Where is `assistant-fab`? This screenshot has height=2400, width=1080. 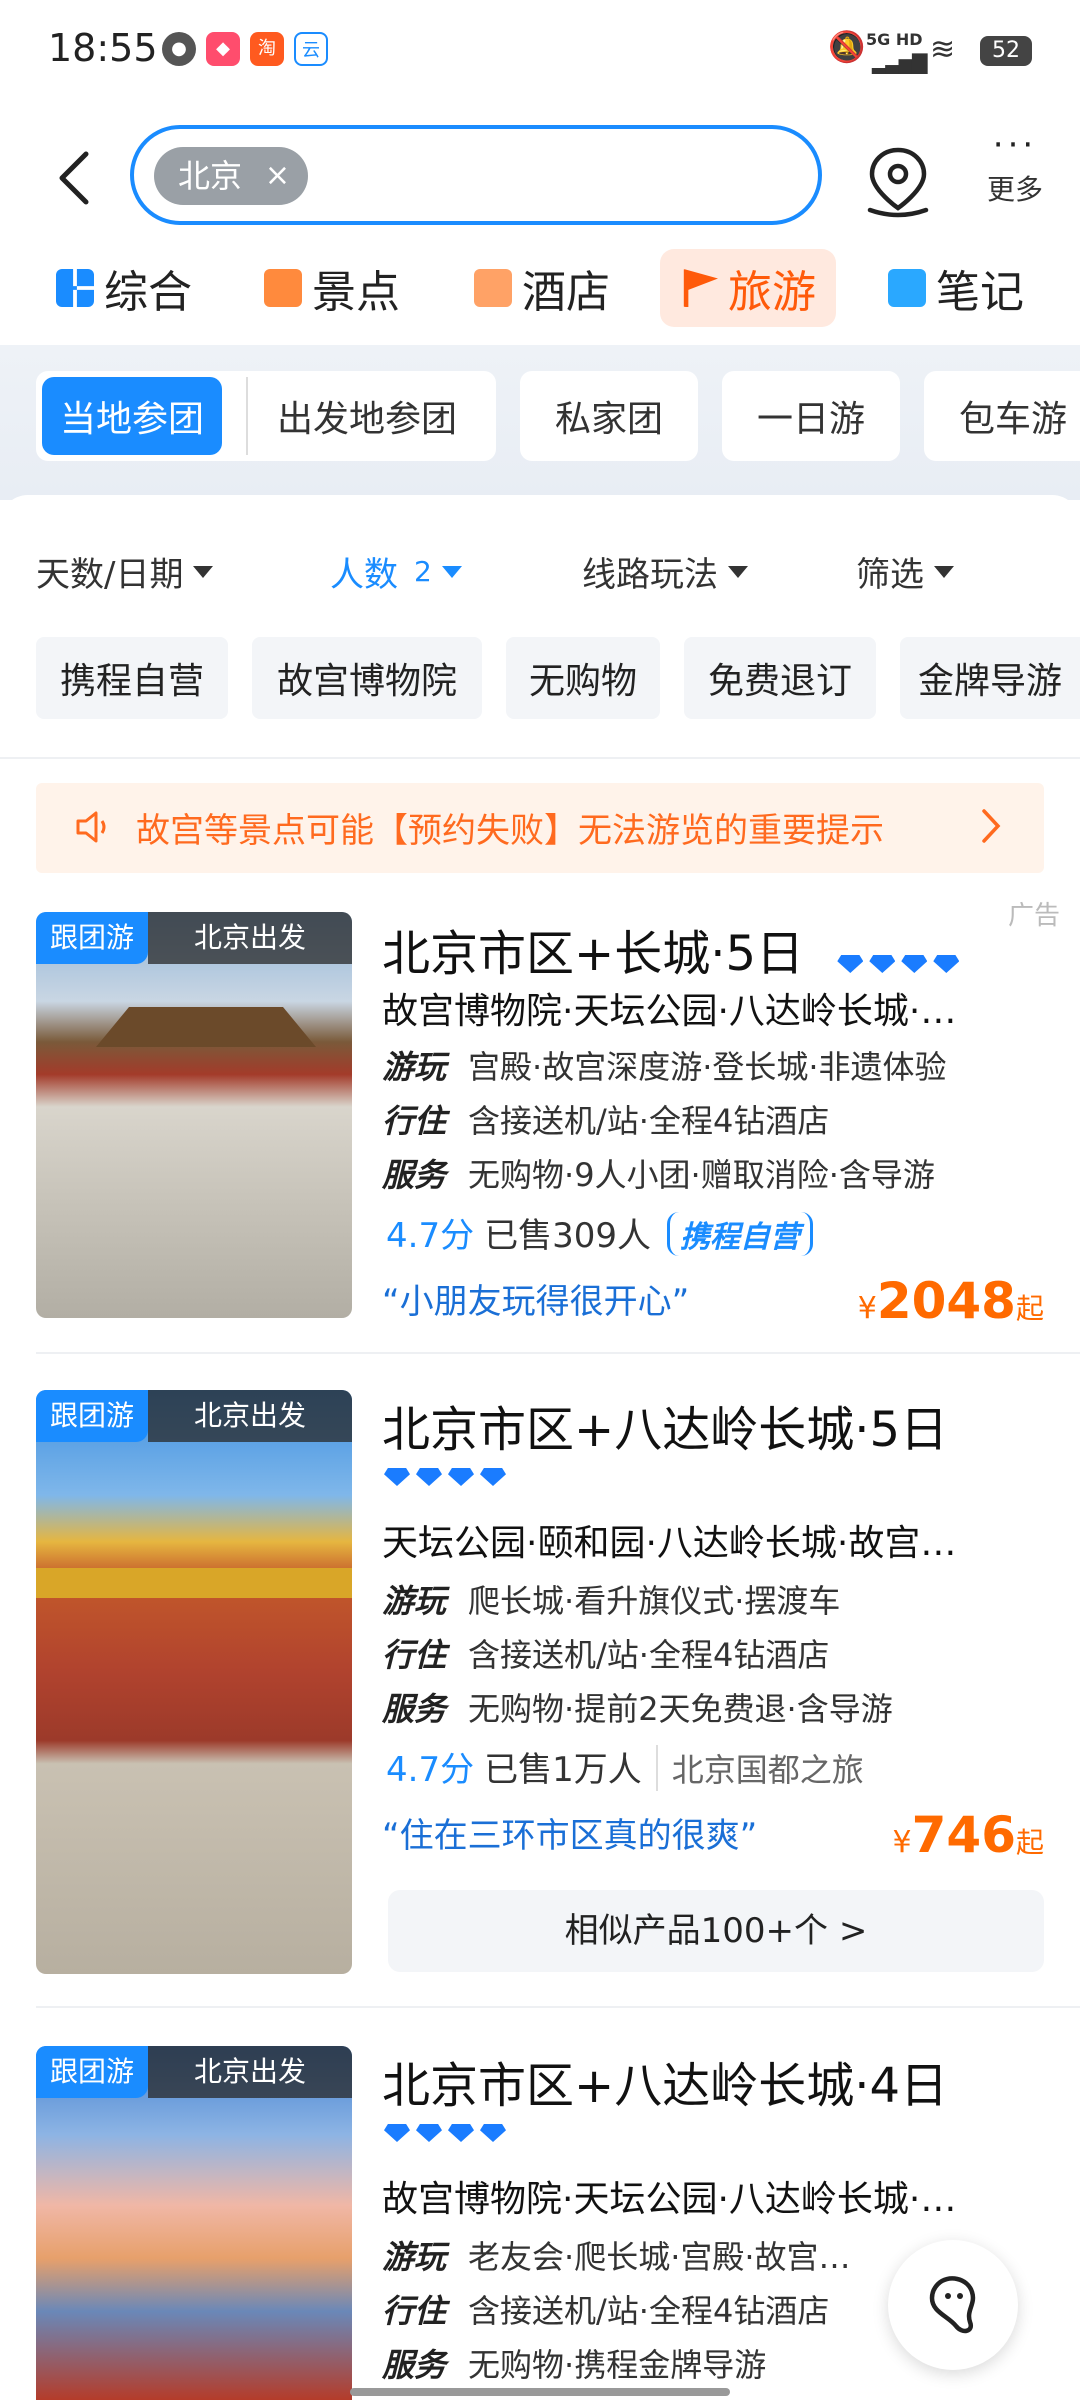
assistant-fab is located at coordinates (953, 2305).